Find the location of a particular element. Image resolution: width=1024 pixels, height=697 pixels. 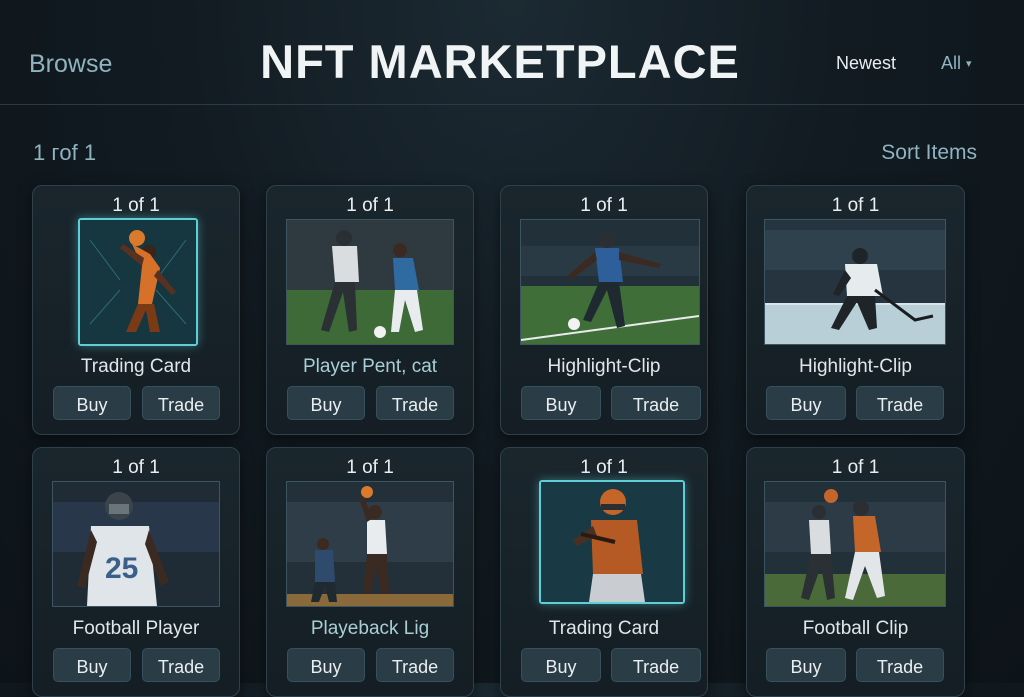

card-title: Playeback Lig is located at coordinates (370, 628).